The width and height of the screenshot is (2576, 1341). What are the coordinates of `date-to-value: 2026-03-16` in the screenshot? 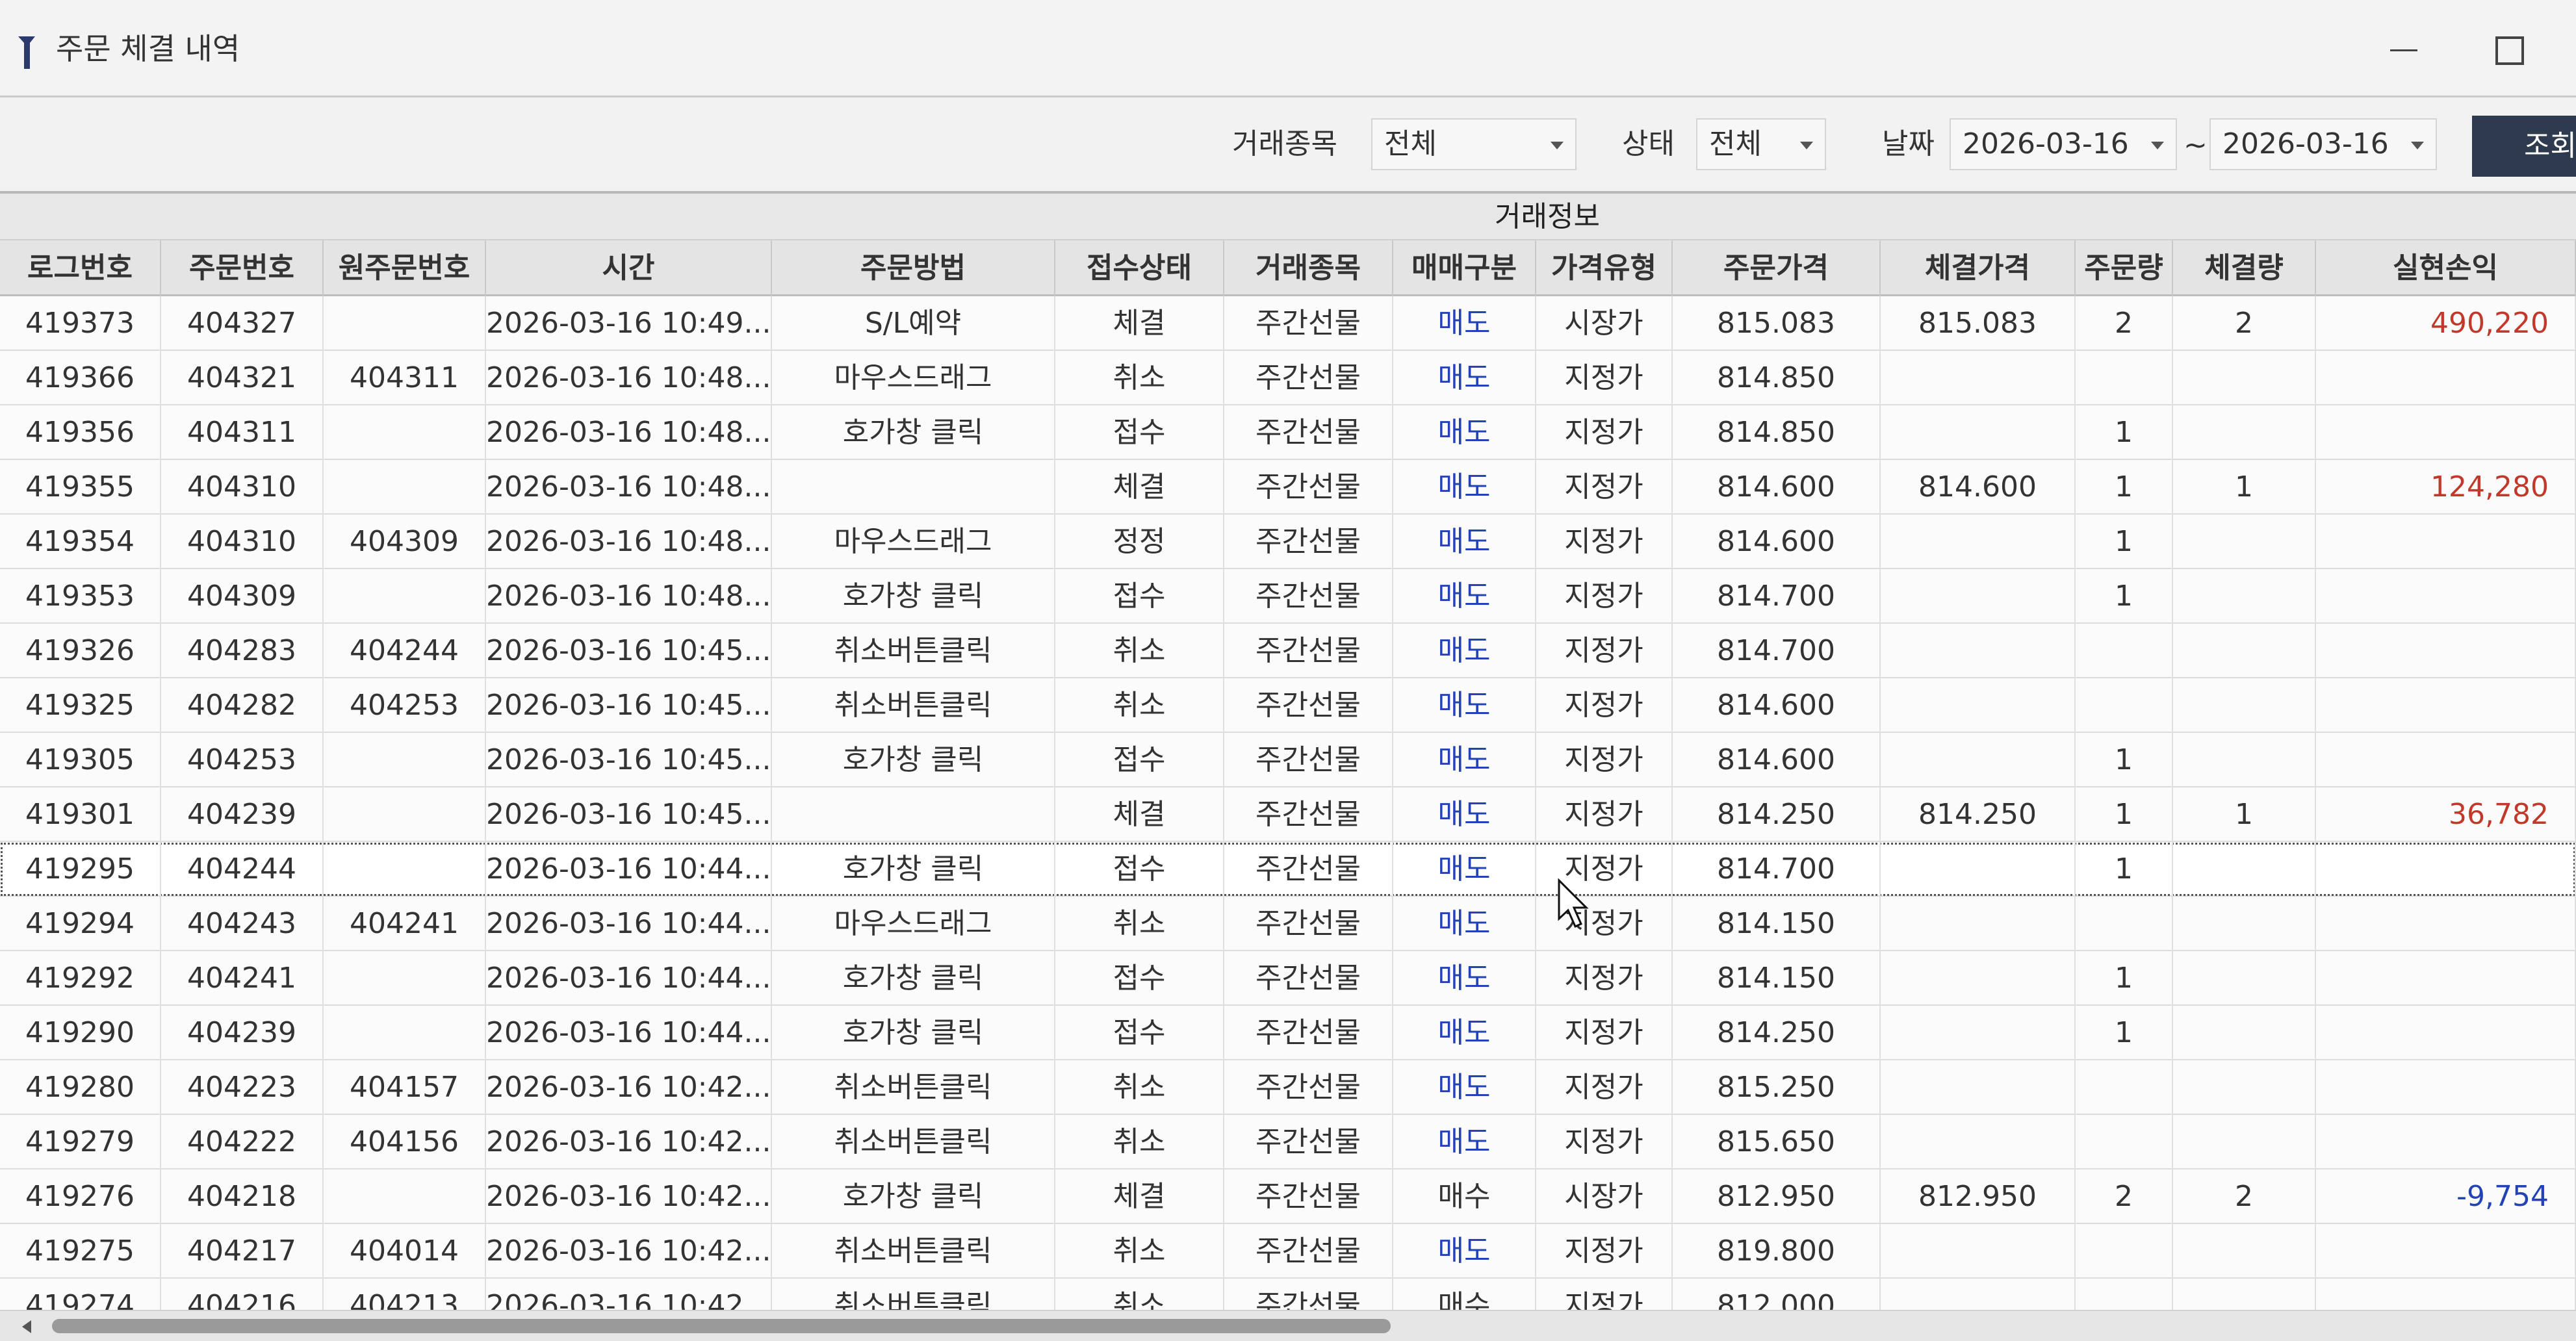 It's located at (2305, 143).